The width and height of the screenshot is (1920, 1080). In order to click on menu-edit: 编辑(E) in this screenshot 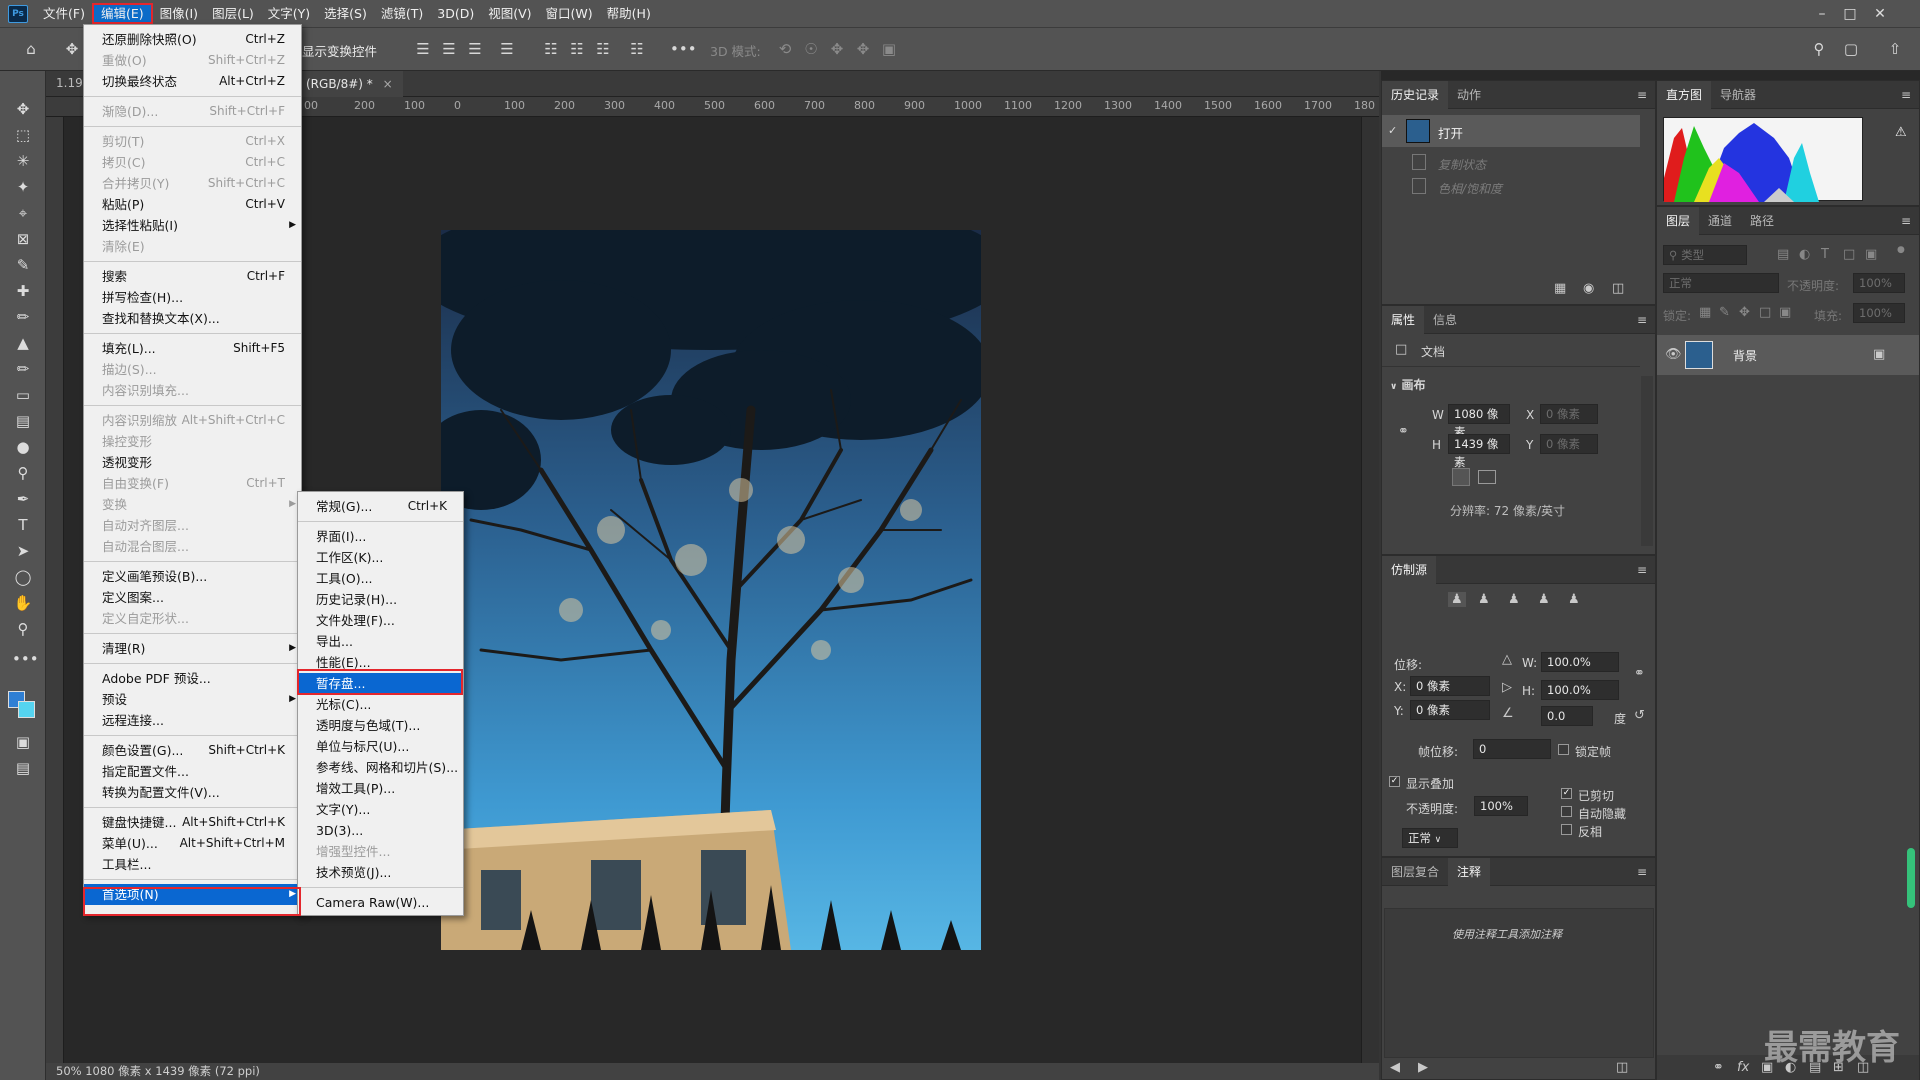, I will do `click(122, 13)`.